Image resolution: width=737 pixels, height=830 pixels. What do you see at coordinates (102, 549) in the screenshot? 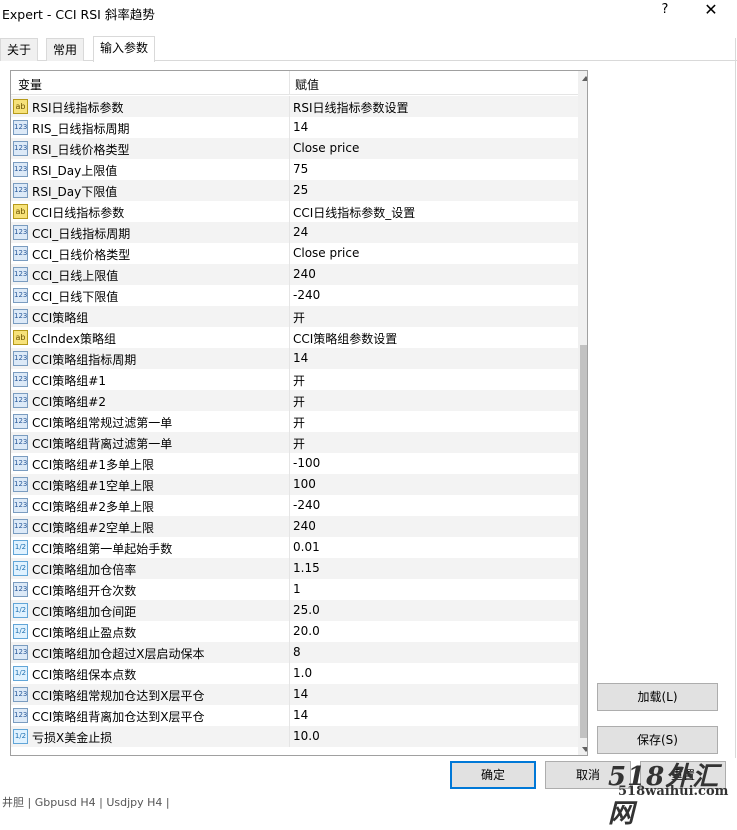
I see `parameter-name: CCI策略组第一单起始手数` at bounding box center [102, 549].